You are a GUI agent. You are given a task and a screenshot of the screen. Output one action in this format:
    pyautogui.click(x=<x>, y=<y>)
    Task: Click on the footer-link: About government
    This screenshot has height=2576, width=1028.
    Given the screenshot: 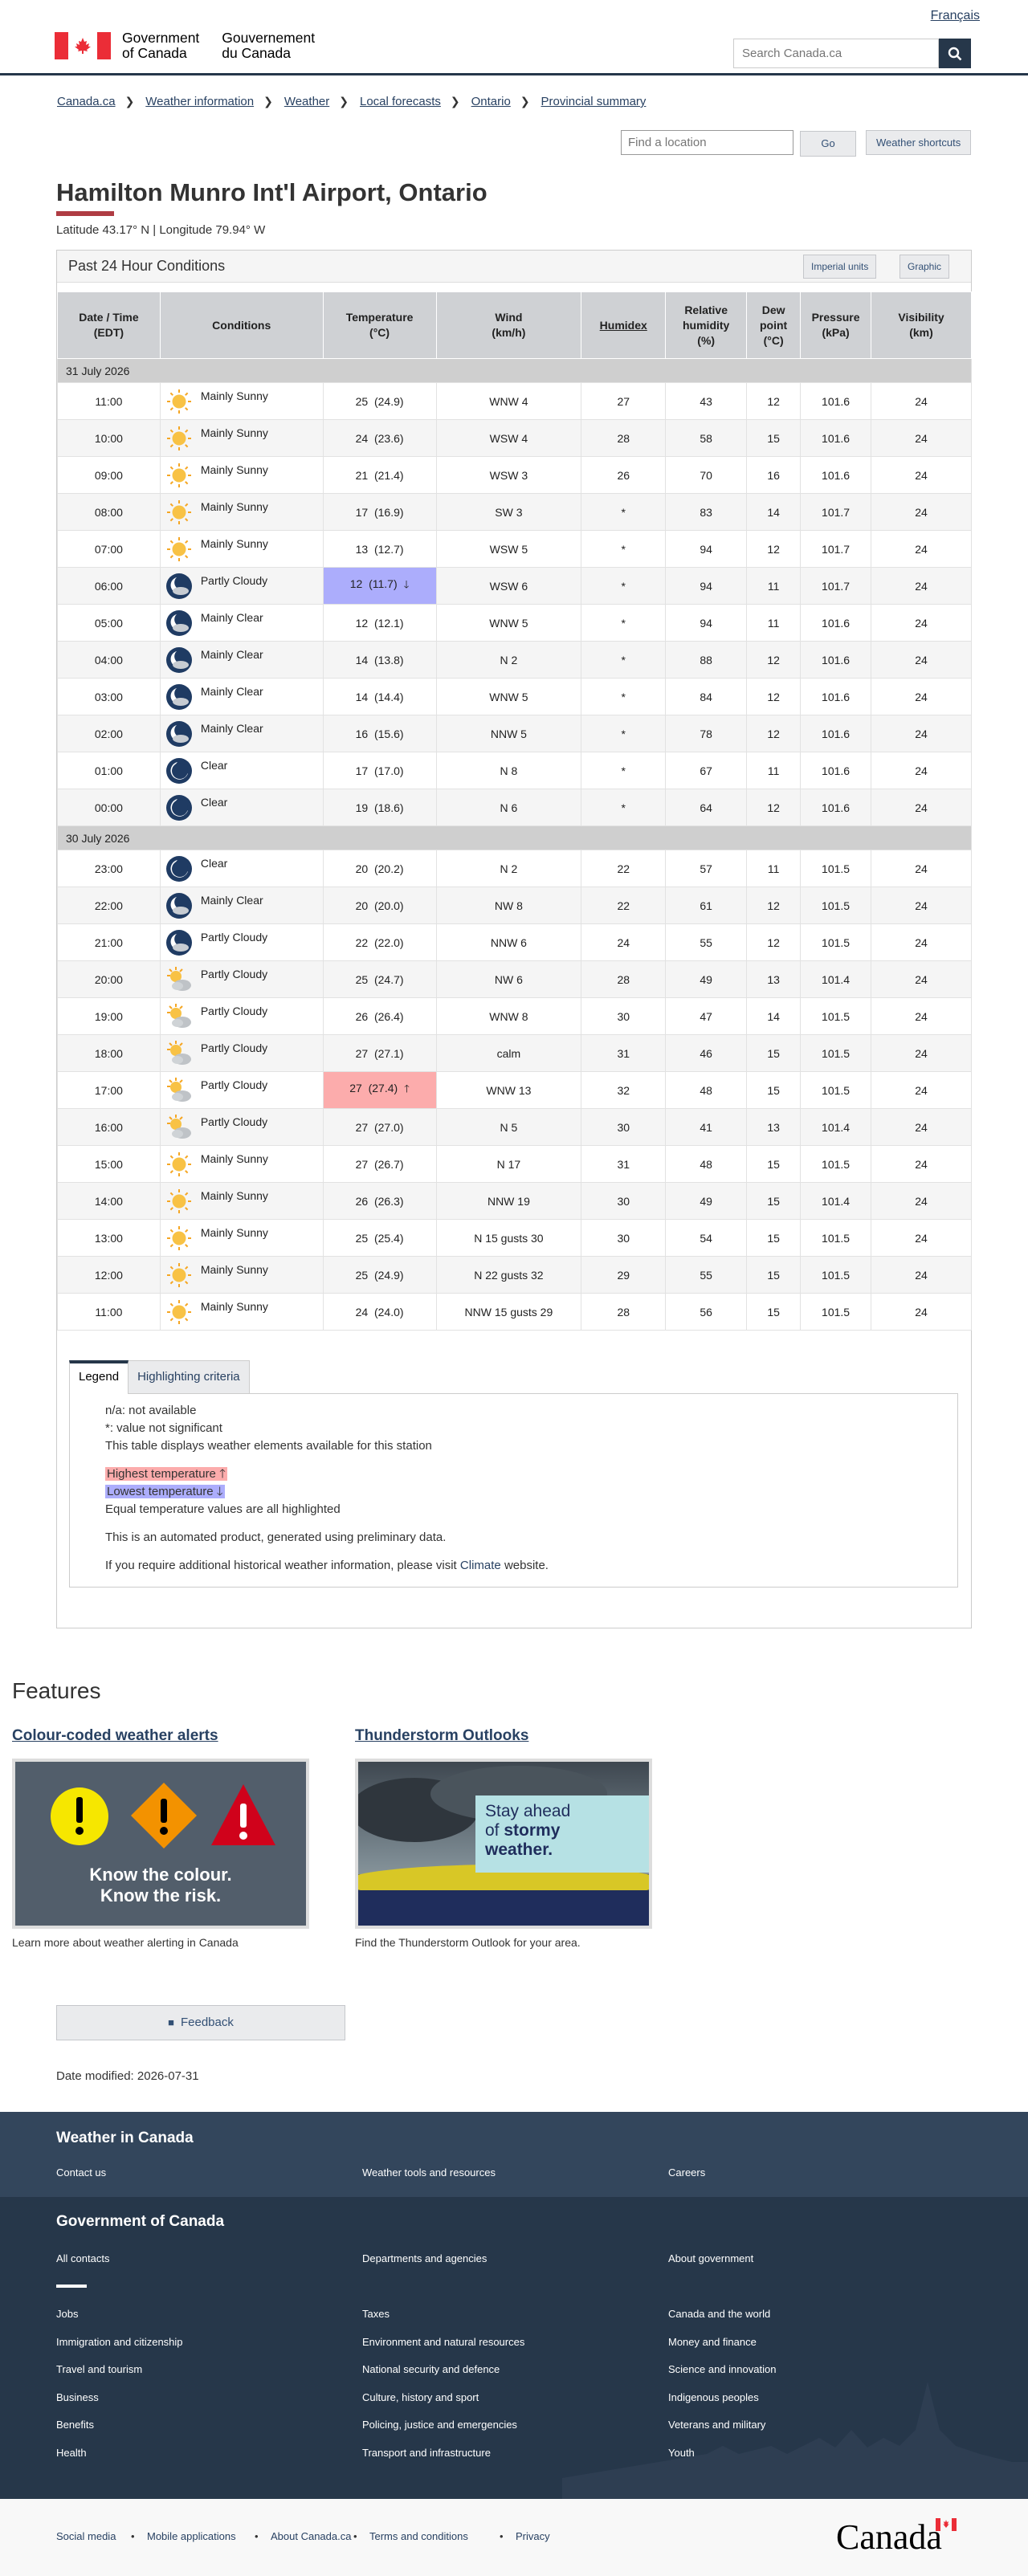 What is the action you would take?
    pyautogui.click(x=710, y=2258)
    